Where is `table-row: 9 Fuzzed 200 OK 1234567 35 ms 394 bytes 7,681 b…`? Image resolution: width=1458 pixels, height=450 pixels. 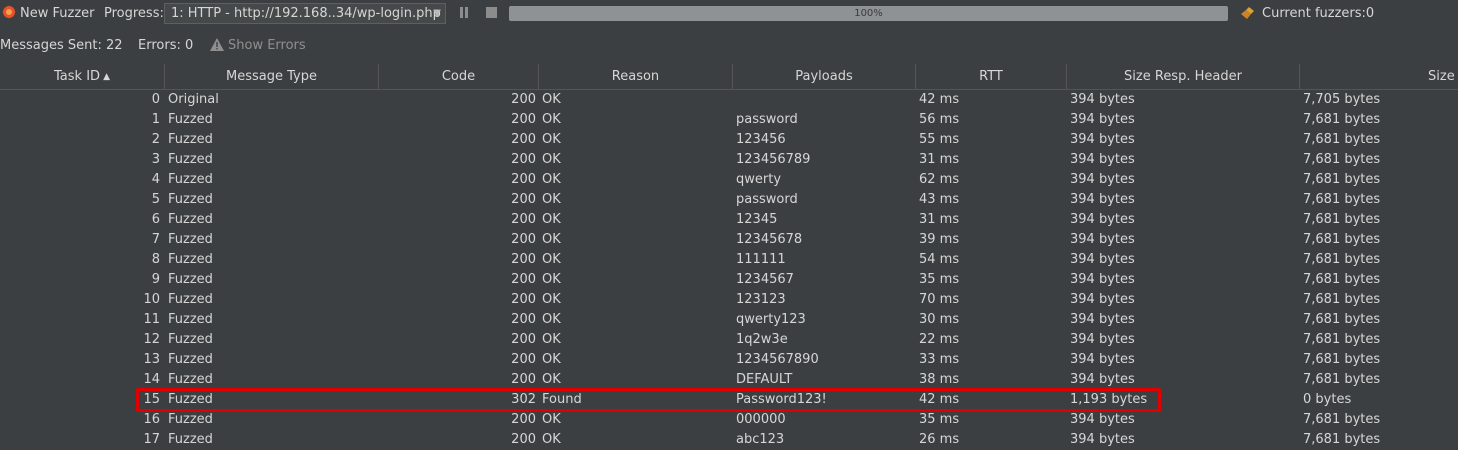 table-row: 9 Fuzzed 200 OK 1234567 35 ms 394 bytes 7,681 b… is located at coordinates (729, 280).